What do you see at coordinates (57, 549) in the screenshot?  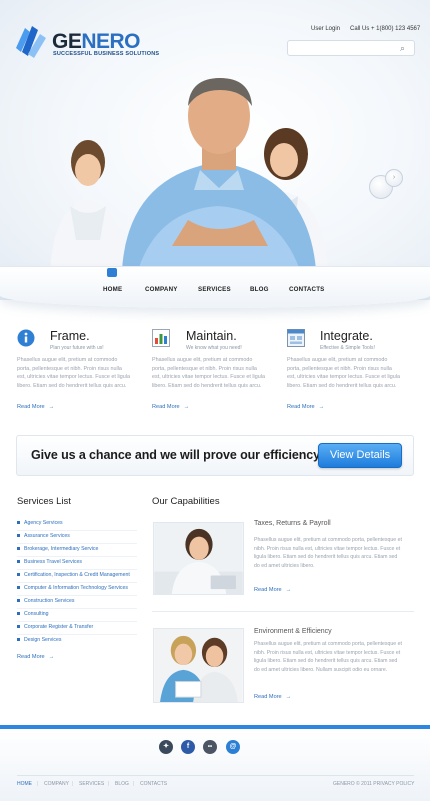 I see `service-link: Brokerage, Intermediary Service` at bounding box center [57, 549].